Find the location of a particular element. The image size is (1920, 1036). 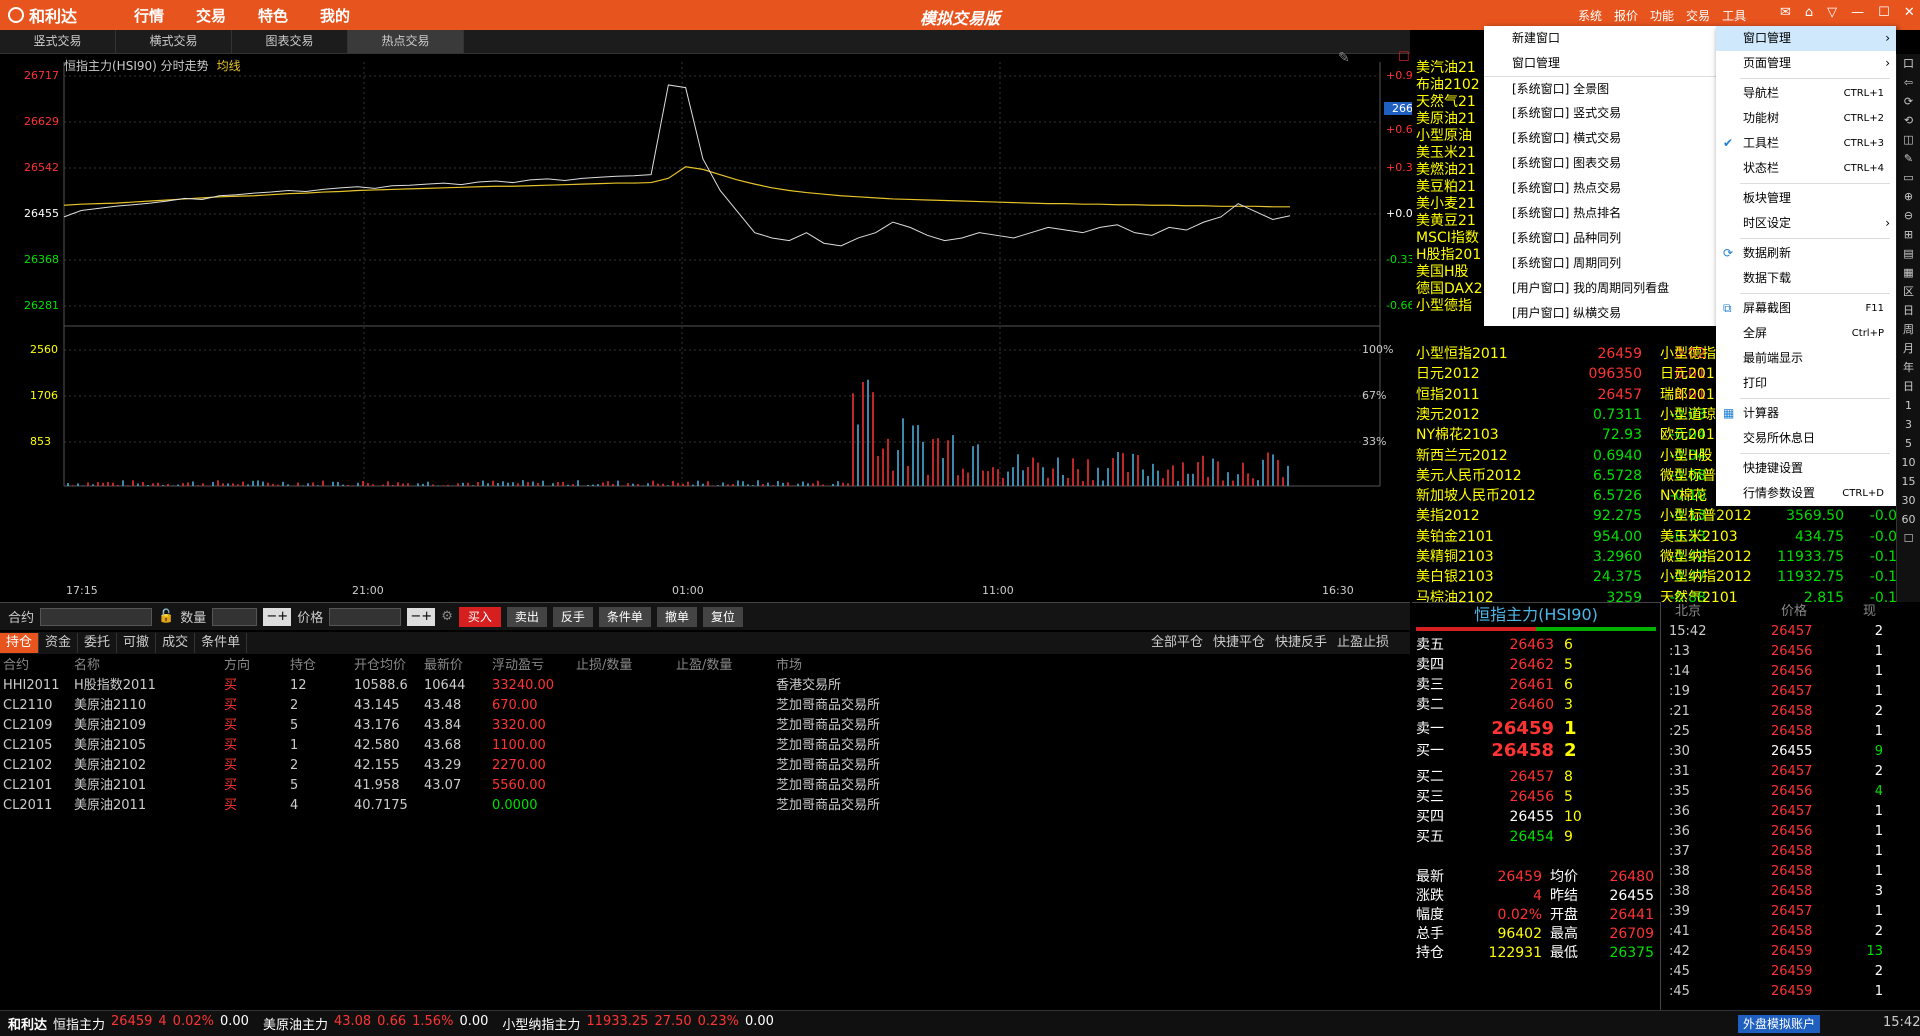

window-menu-item: [系统窗口] 图表交易 is located at coordinates (1600, 163).